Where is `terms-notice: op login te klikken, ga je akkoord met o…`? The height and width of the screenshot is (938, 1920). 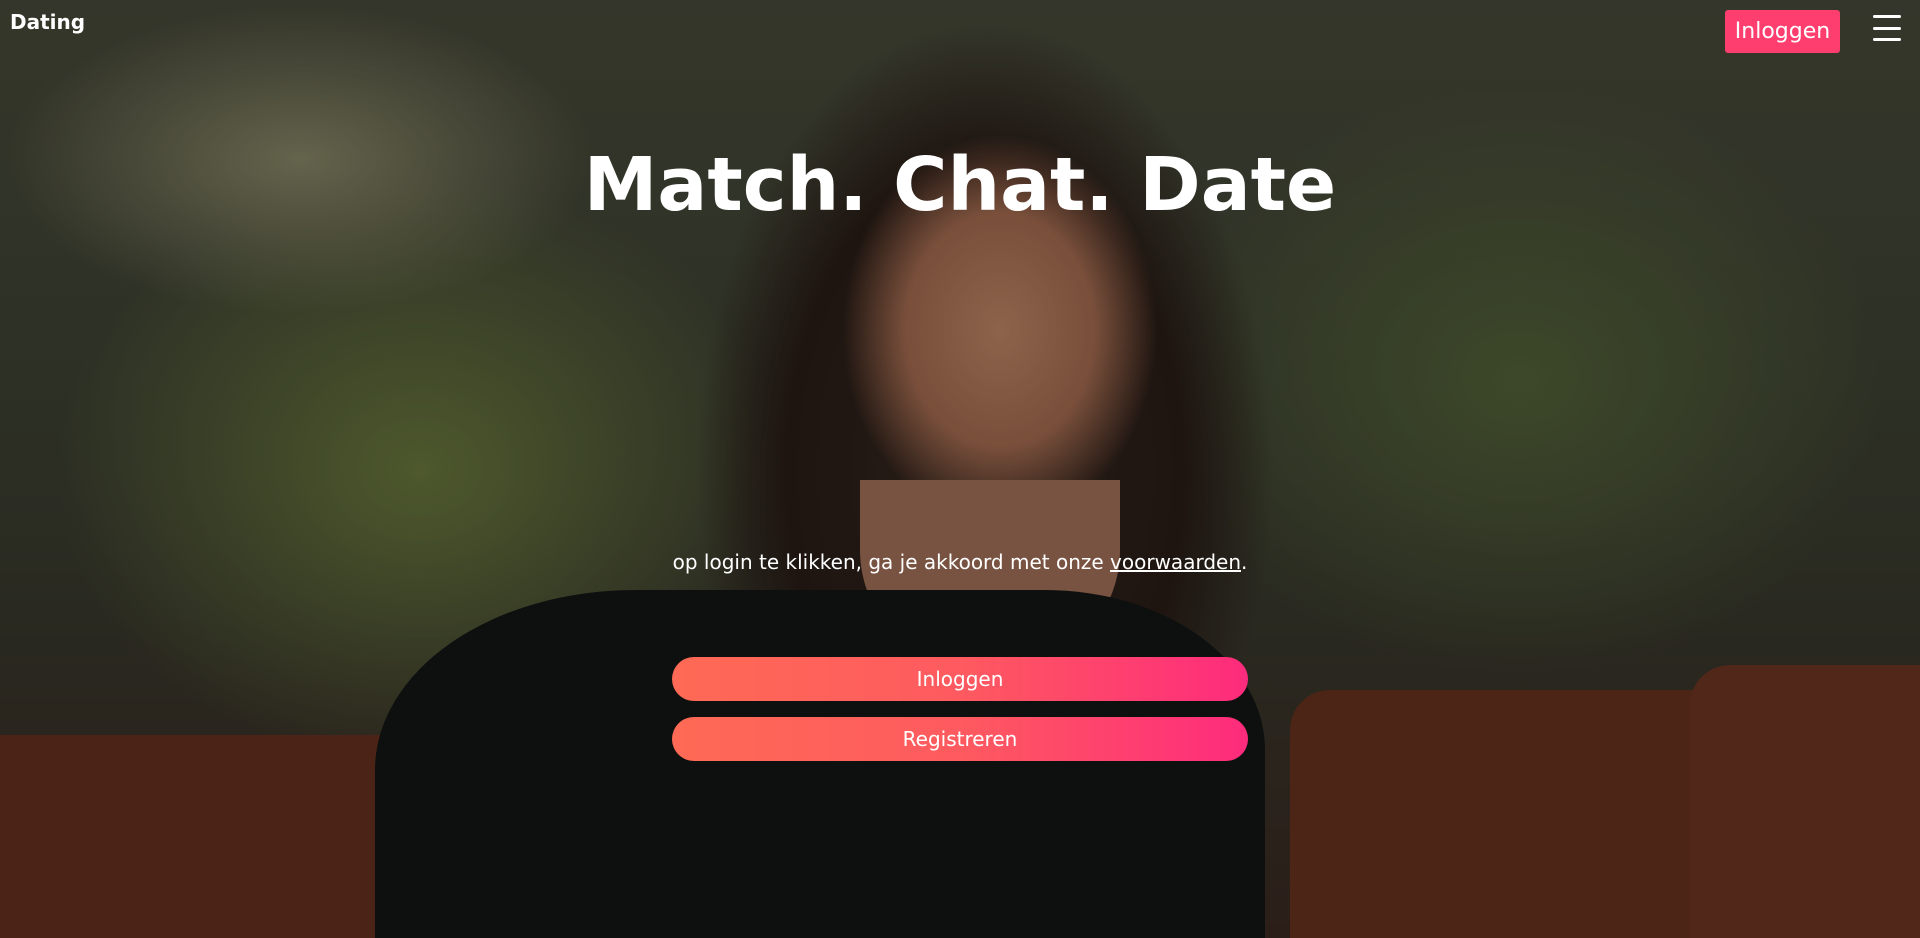 terms-notice: op login te klikken, ga je akkoord met o… is located at coordinates (960, 562).